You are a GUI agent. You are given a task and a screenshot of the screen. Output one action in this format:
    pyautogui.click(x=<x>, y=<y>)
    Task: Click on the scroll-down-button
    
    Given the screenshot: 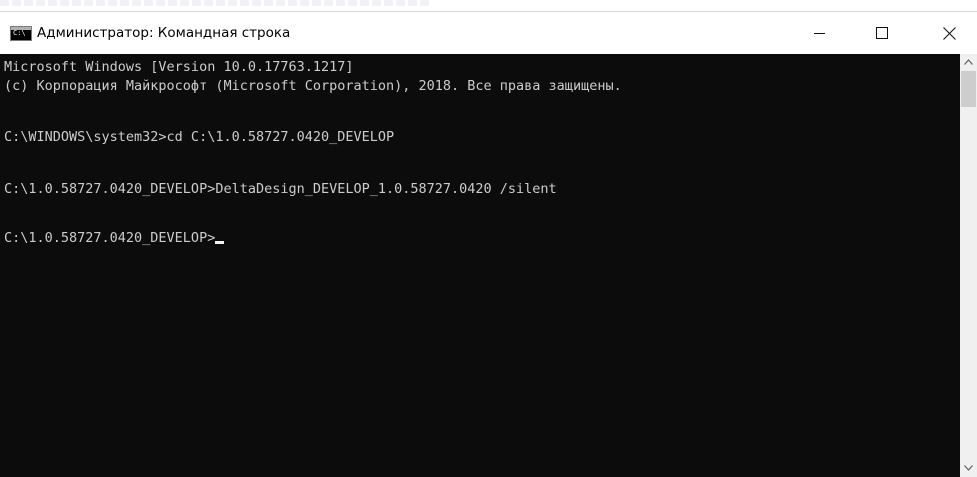 What is the action you would take?
    pyautogui.click(x=968, y=468)
    